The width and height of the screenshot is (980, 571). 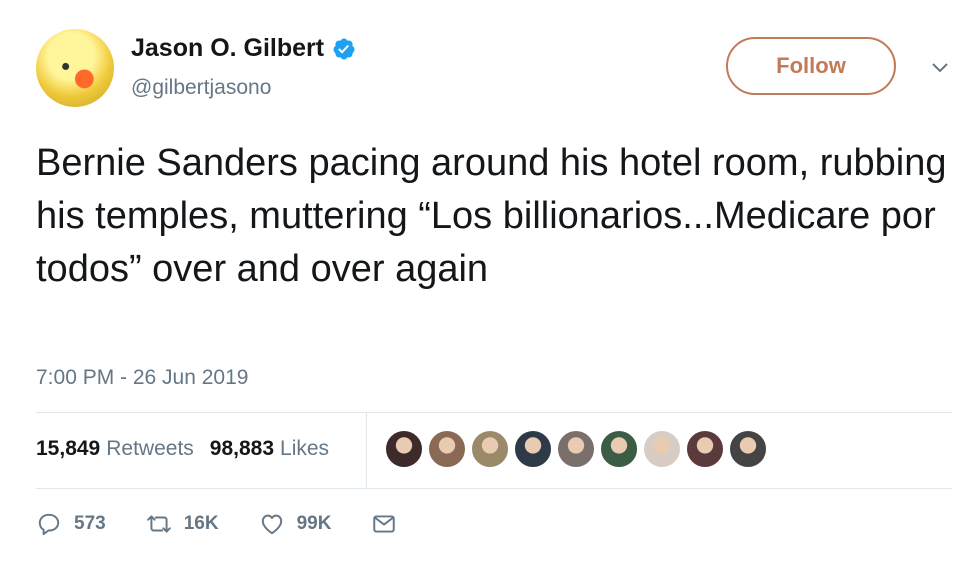 What do you see at coordinates (305, 448) in the screenshot?
I see `likes-label: Likes` at bounding box center [305, 448].